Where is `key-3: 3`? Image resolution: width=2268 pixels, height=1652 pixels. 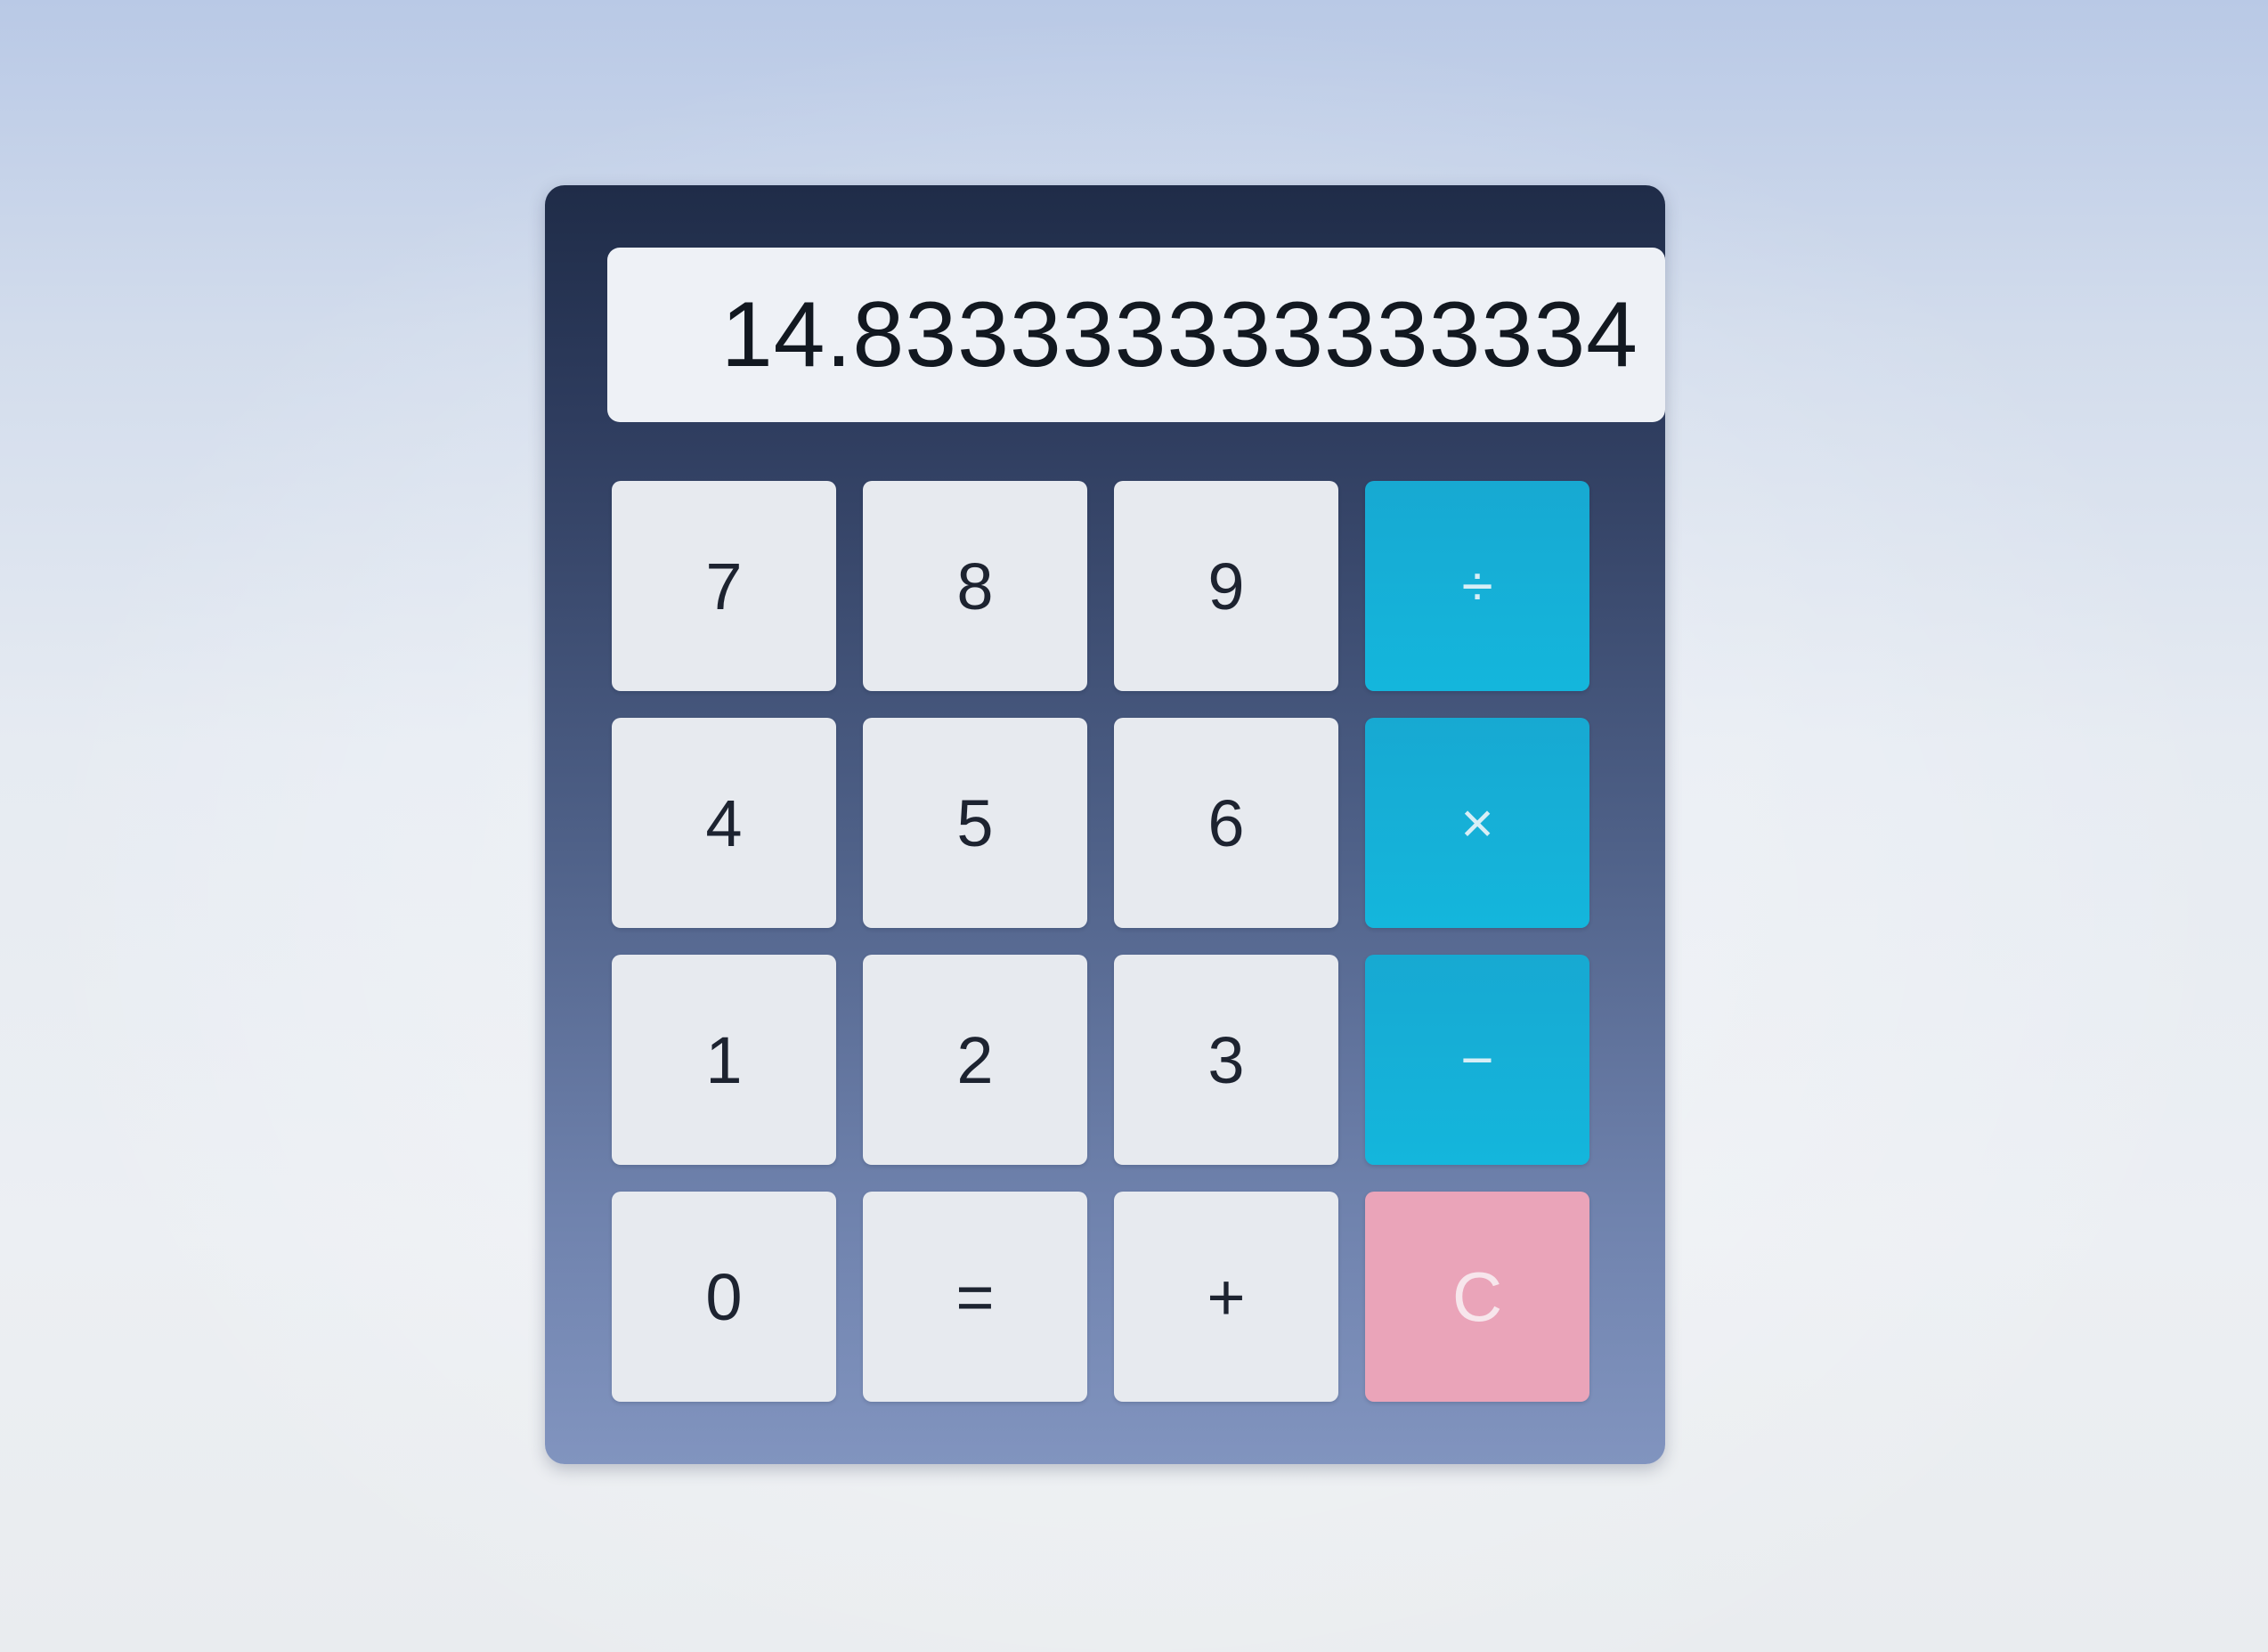
key-3: 3 is located at coordinates (1226, 1060).